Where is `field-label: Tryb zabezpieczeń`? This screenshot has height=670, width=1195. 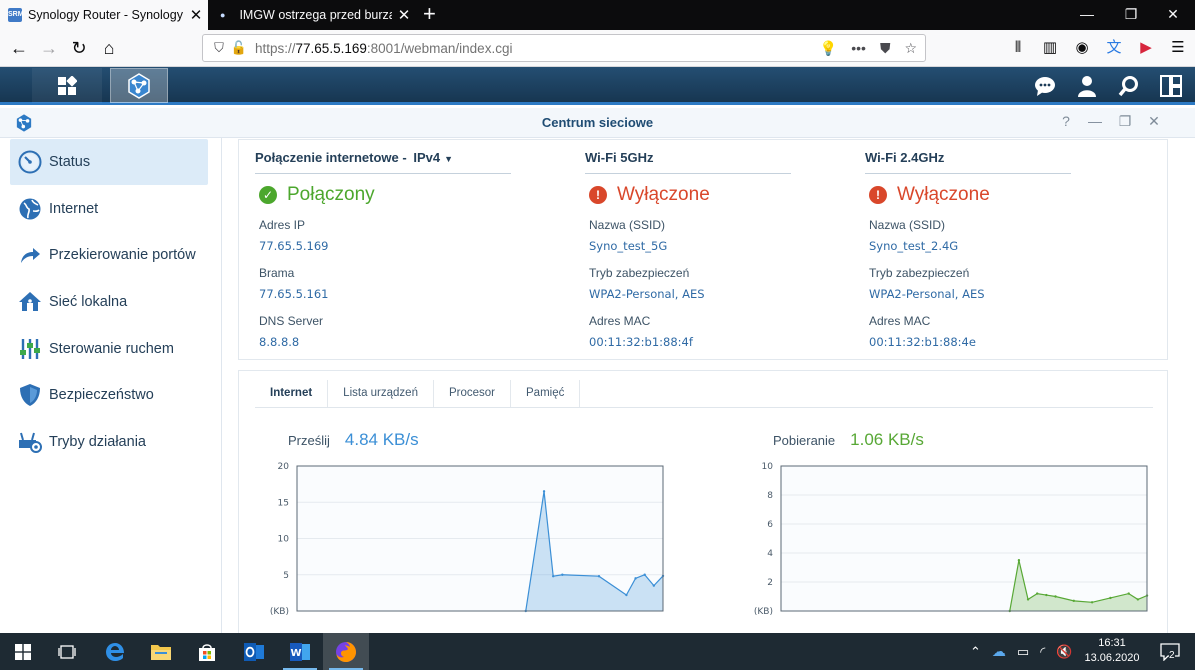
field-label: Tryb zabezpieczeń is located at coordinates (919, 273).